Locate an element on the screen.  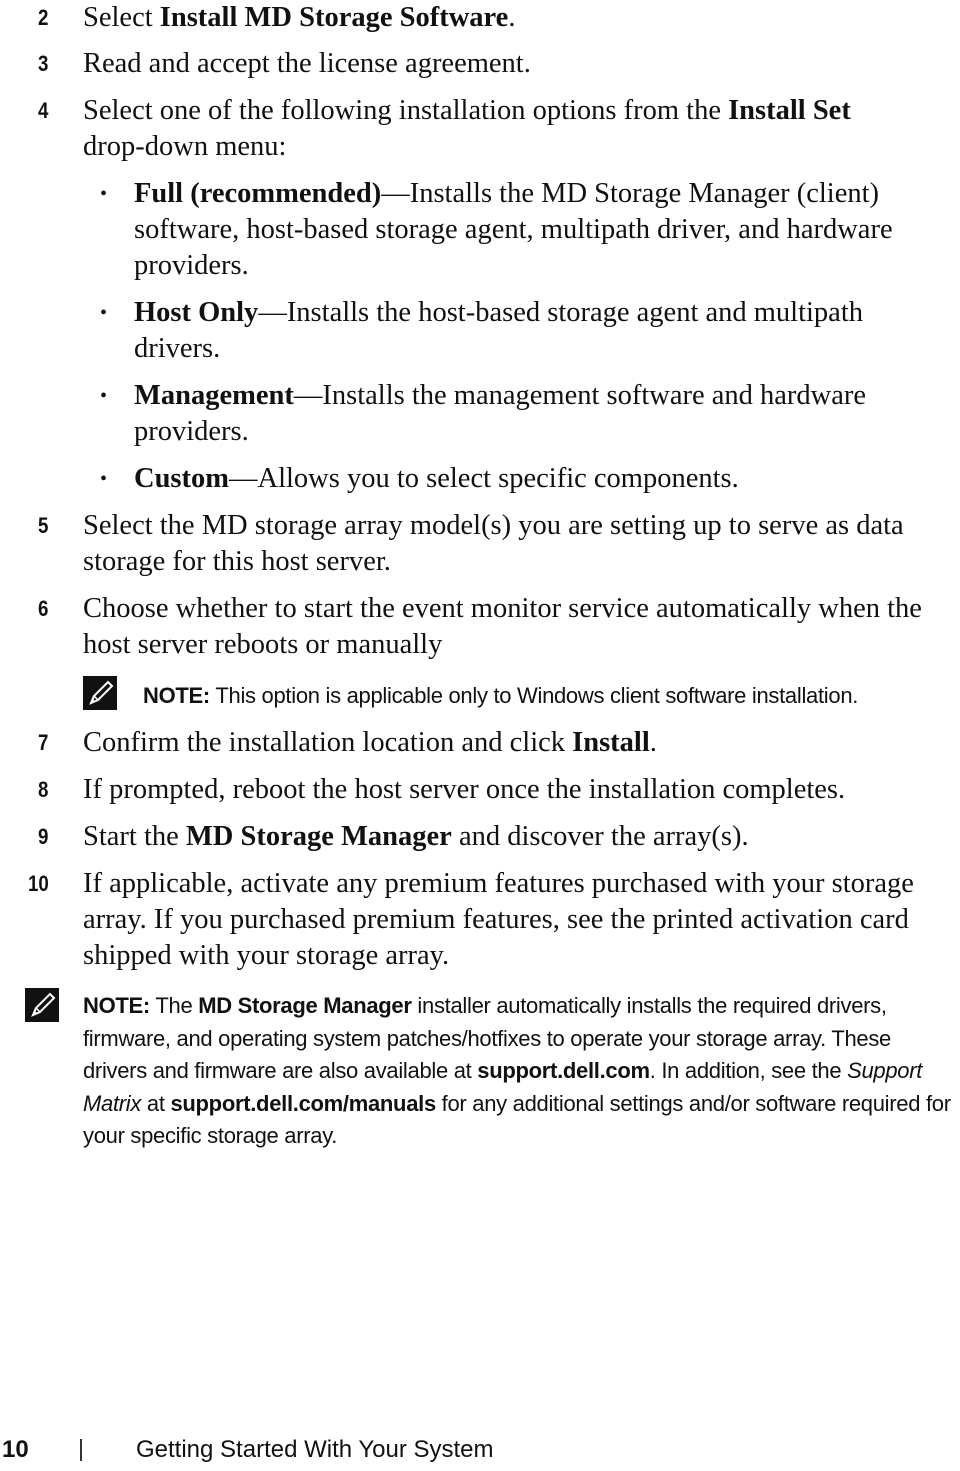
ui-label: Install is located at coordinates (611, 742).